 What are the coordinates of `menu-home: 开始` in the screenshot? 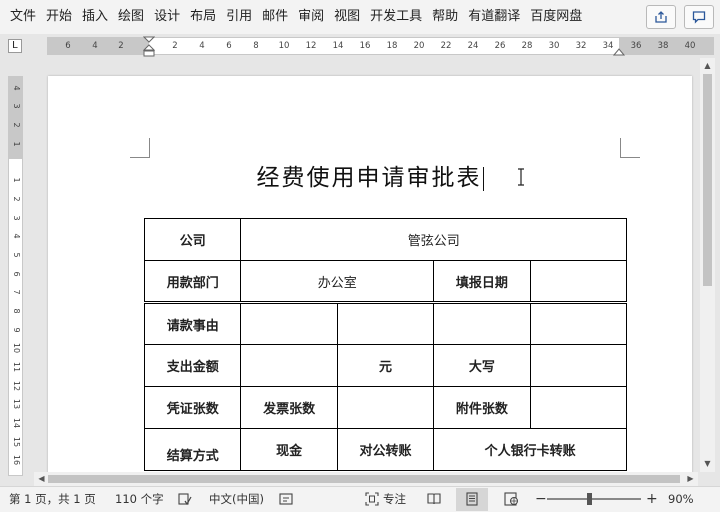 It's located at (59, 17).